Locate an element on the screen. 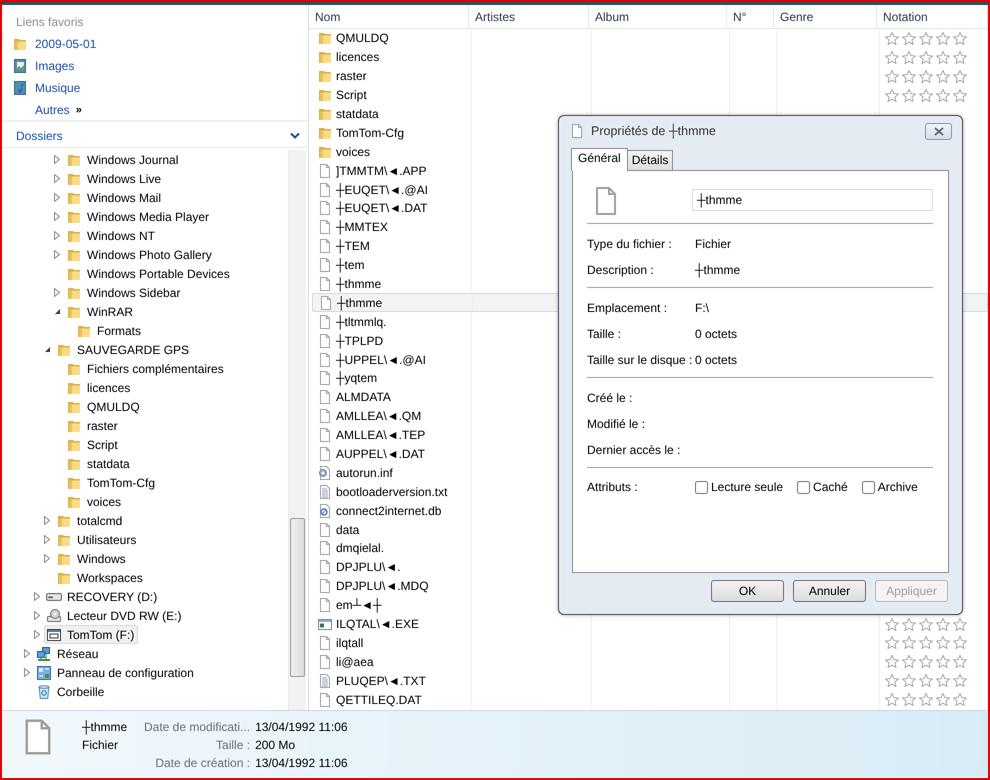  field-label: Modifié le : is located at coordinates (616, 424).